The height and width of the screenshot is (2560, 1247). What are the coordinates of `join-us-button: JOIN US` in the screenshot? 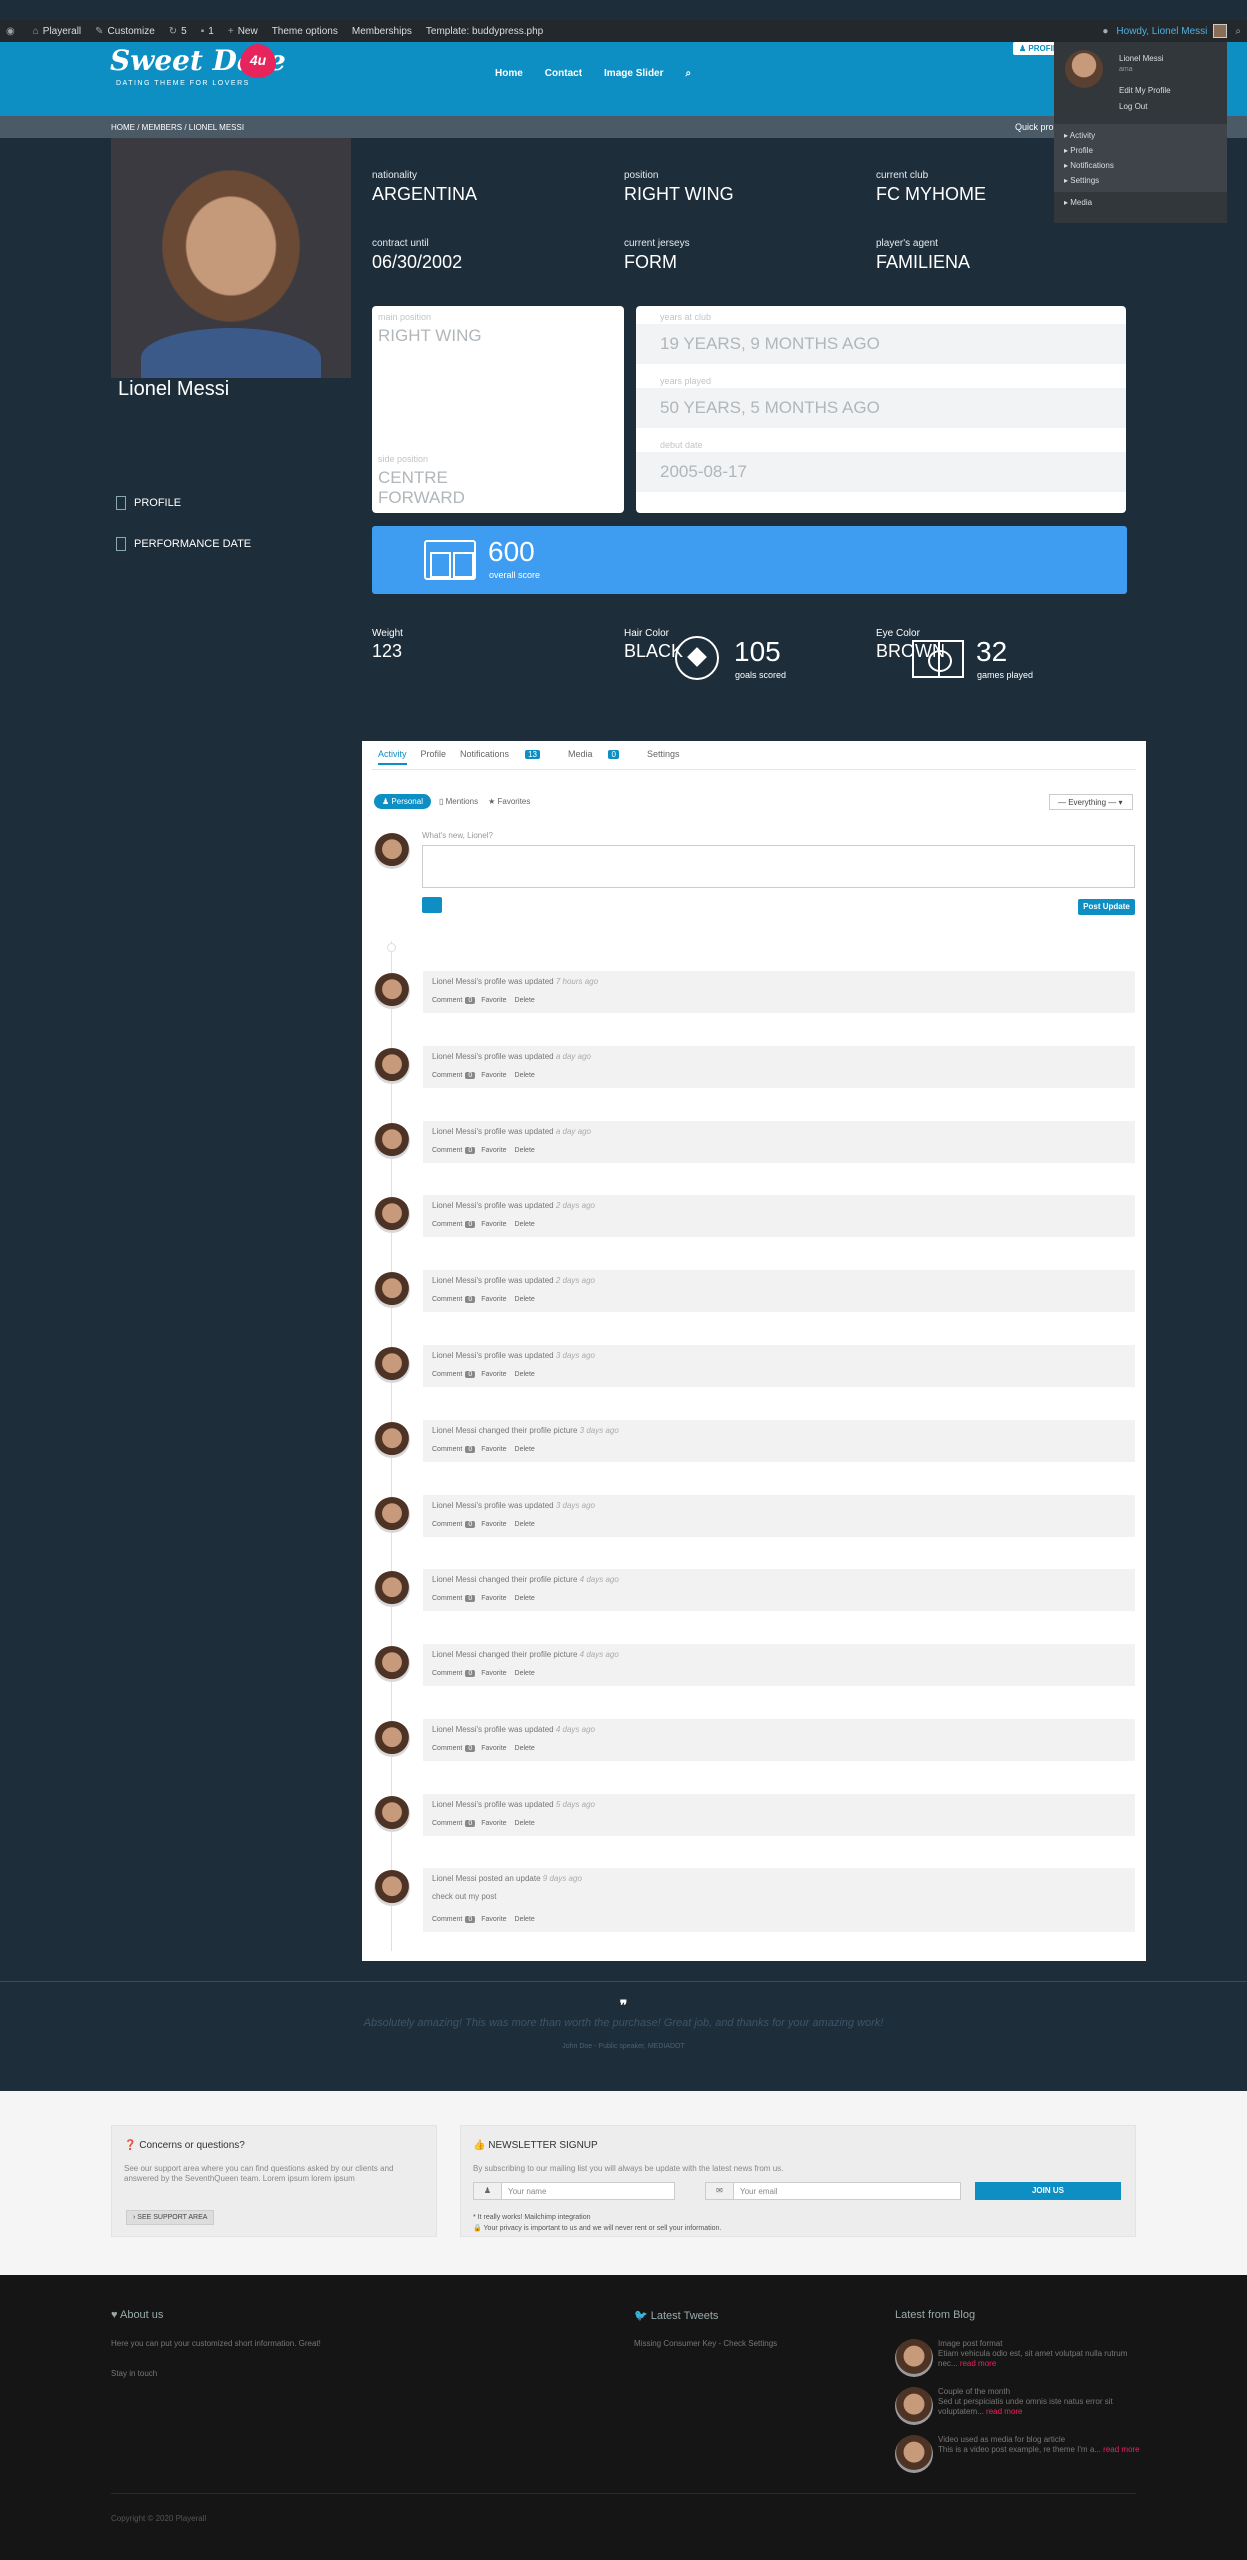 It's located at (1048, 2191).